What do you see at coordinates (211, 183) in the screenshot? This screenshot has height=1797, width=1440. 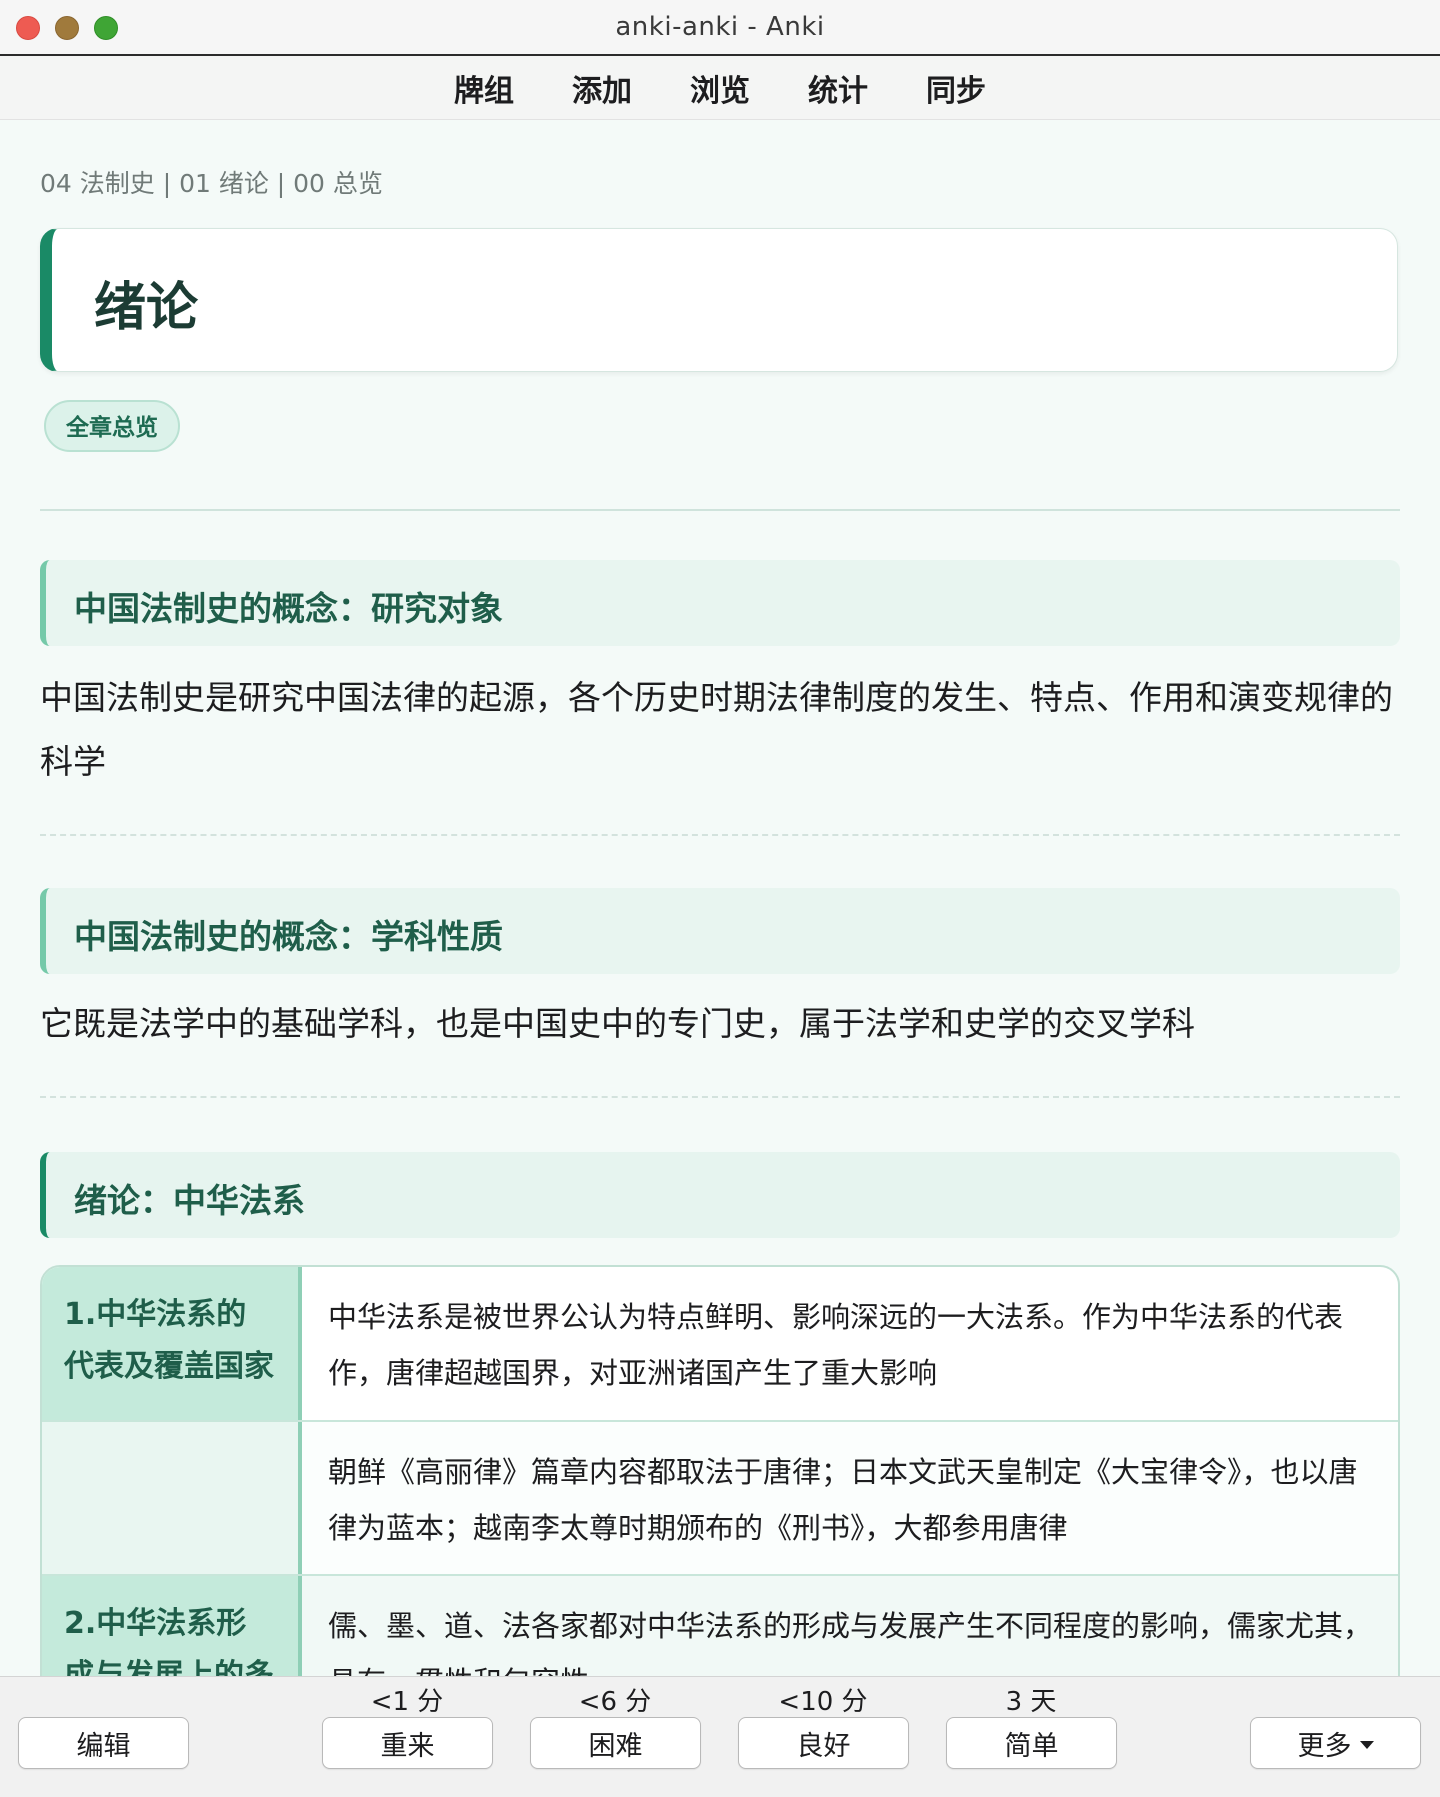 I see `breadcrumb: 04 法制史 | 01 绪论 | 00 总览` at bounding box center [211, 183].